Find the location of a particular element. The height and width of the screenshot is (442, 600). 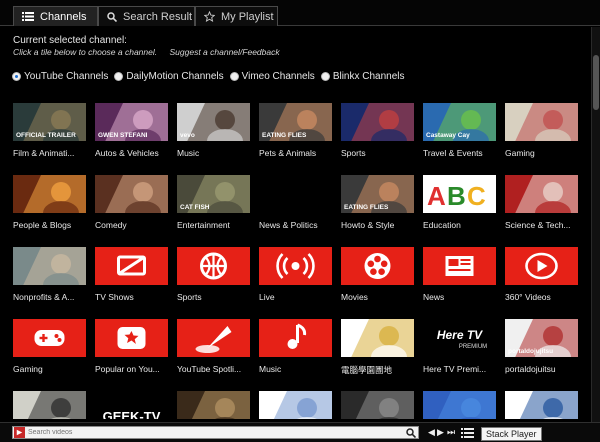

channel-tile: EATING FLIES Howto & Style is located at coordinates (377, 202).